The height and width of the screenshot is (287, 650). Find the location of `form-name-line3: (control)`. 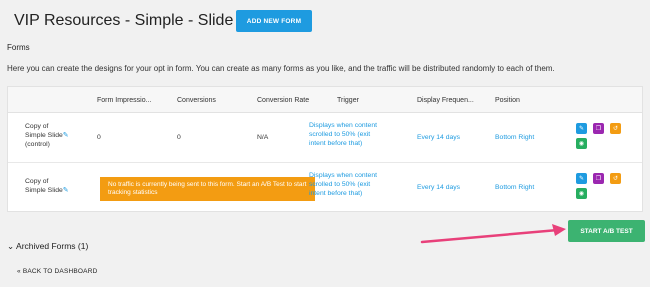

form-name-line3: (control) is located at coordinates (37, 144).